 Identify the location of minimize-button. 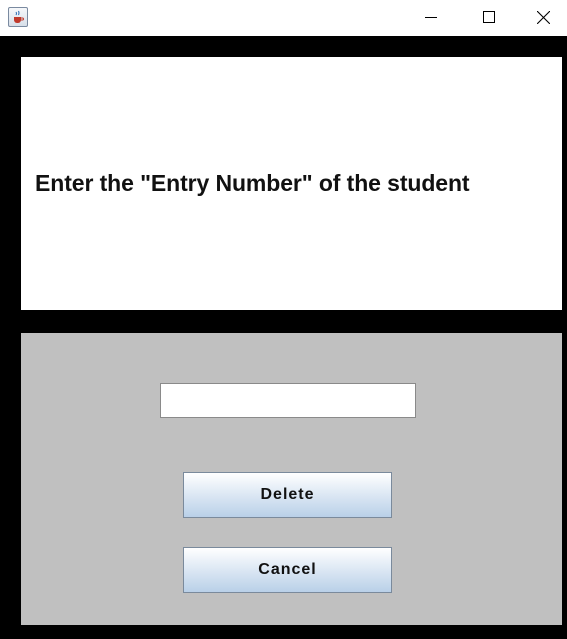
(431, 17).